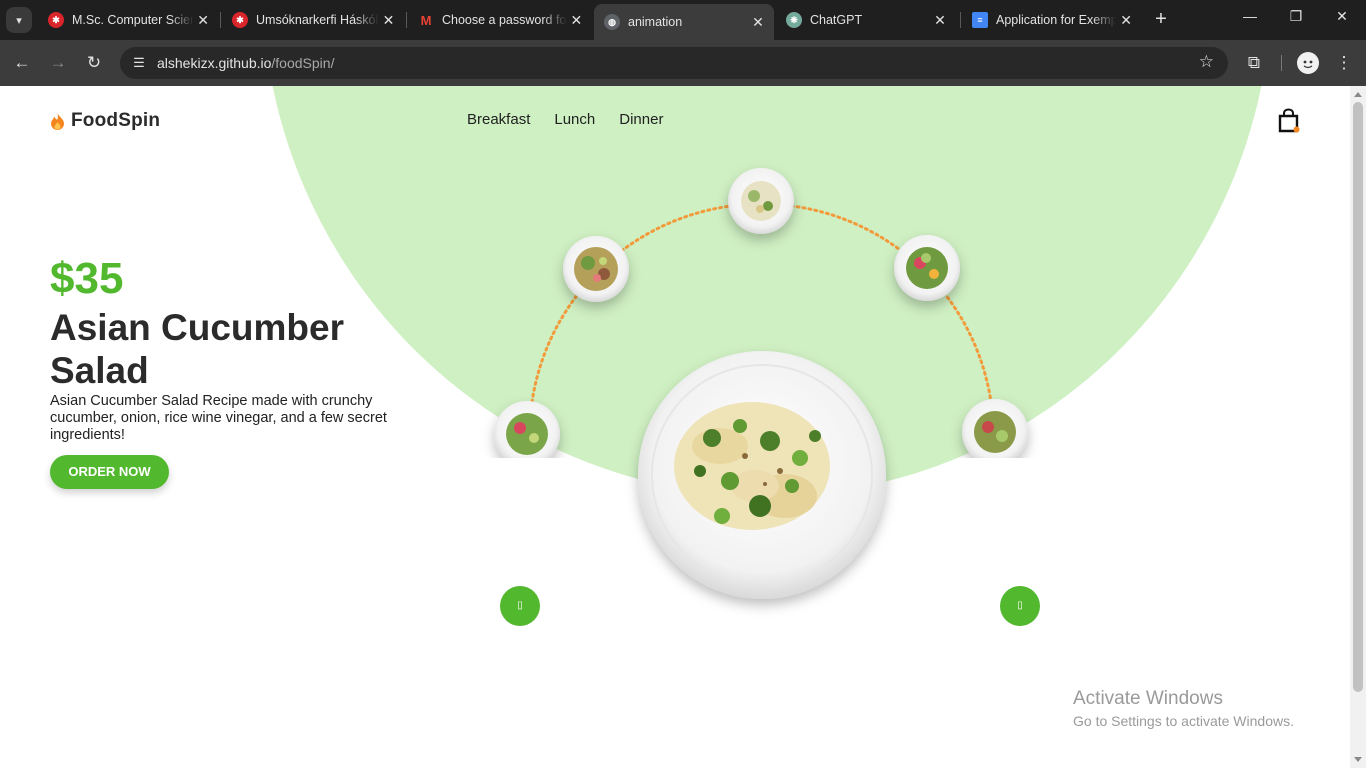 Image resolution: width=1366 pixels, height=768 pixels. What do you see at coordinates (22, 63) in the screenshot?
I see `back-arrow-icon: ←` at bounding box center [22, 63].